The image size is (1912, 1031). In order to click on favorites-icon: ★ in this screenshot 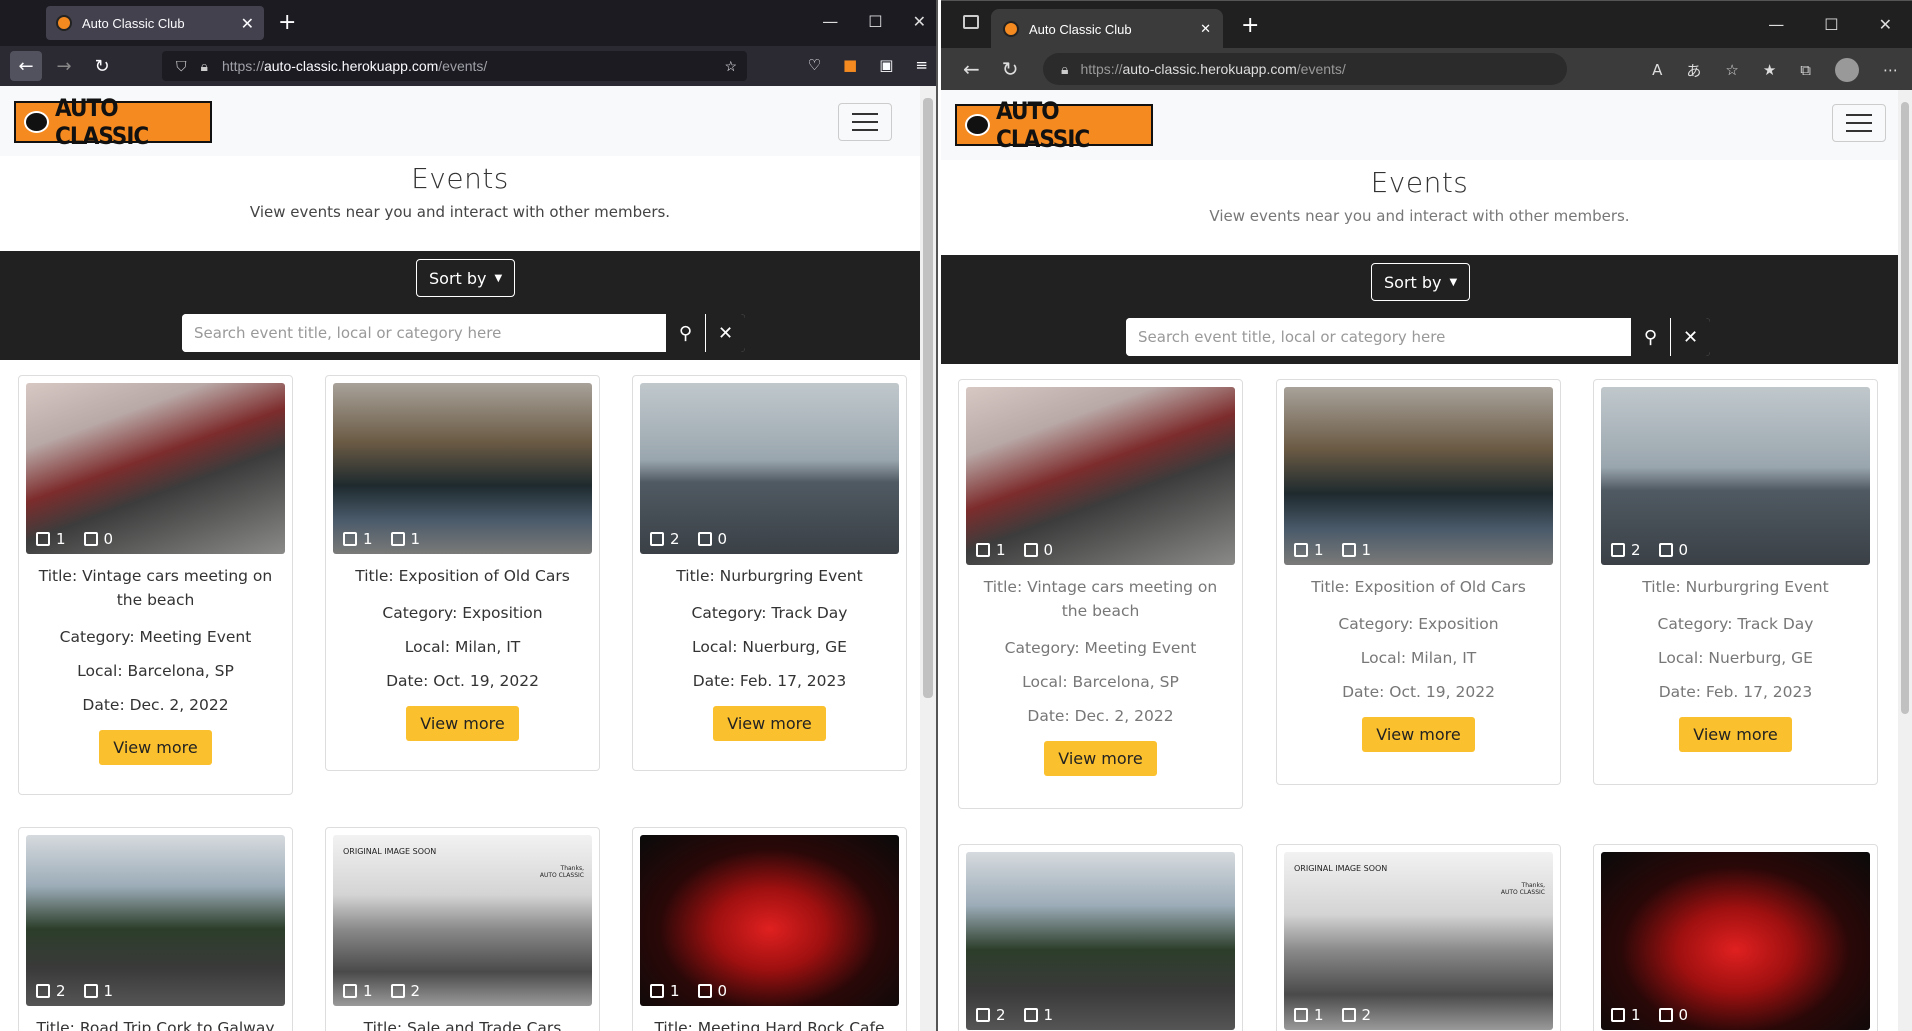, I will do `click(1769, 70)`.